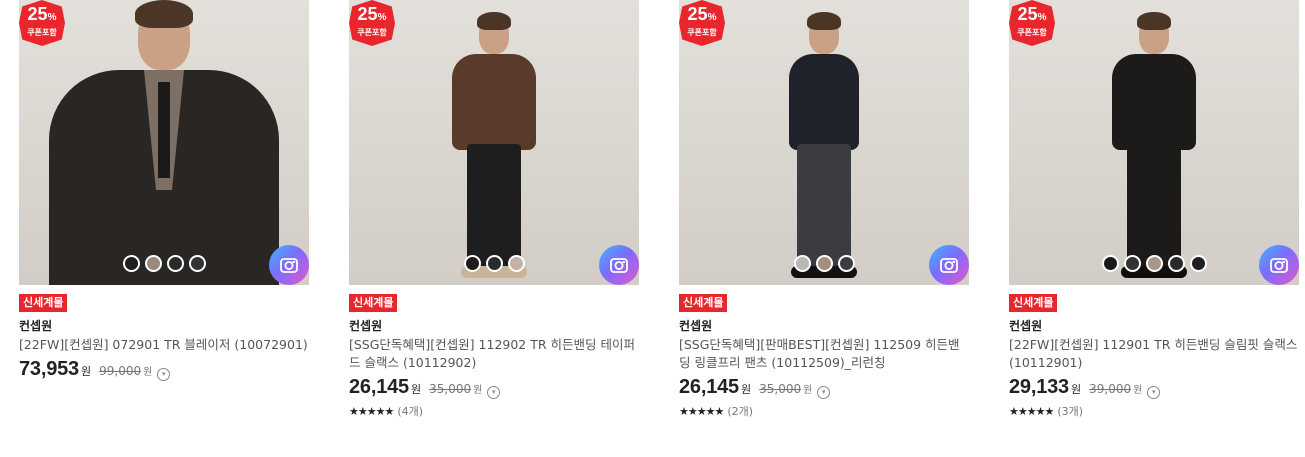  What do you see at coordinates (410, 411) in the screenshot?
I see `review-count: (4개)` at bounding box center [410, 411].